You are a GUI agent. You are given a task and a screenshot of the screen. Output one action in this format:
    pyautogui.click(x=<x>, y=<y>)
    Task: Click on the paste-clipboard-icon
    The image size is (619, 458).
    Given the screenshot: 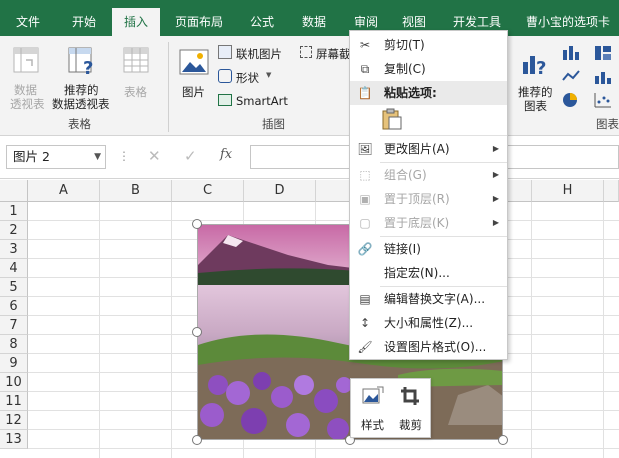 What is the action you would take?
    pyautogui.click(x=392, y=119)
    